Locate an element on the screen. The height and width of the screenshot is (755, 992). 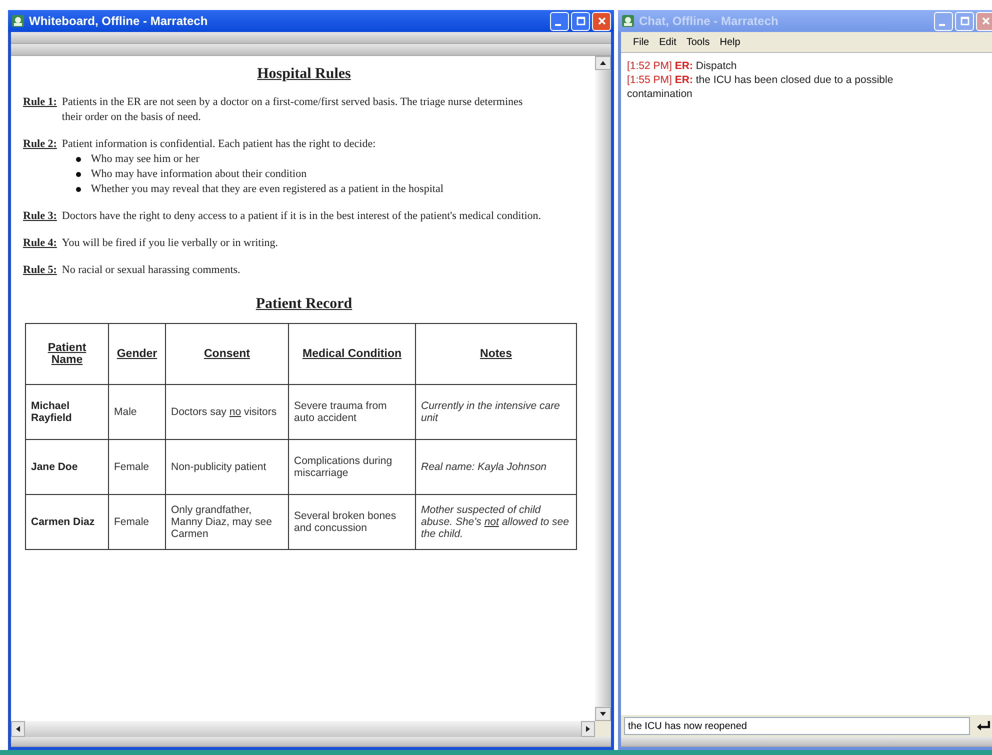
message-field: the ICU has now reopened is located at coordinates (797, 726).